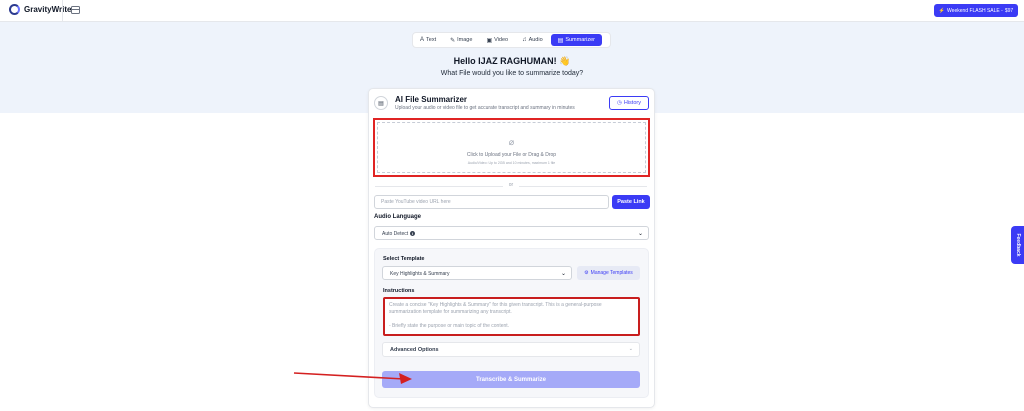 This screenshot has height=411, width=1024. What do you see at coordinates (75, 10) in the screenshot?
I see `sidebar-toggle-icon` at bounding box center [75, 10].